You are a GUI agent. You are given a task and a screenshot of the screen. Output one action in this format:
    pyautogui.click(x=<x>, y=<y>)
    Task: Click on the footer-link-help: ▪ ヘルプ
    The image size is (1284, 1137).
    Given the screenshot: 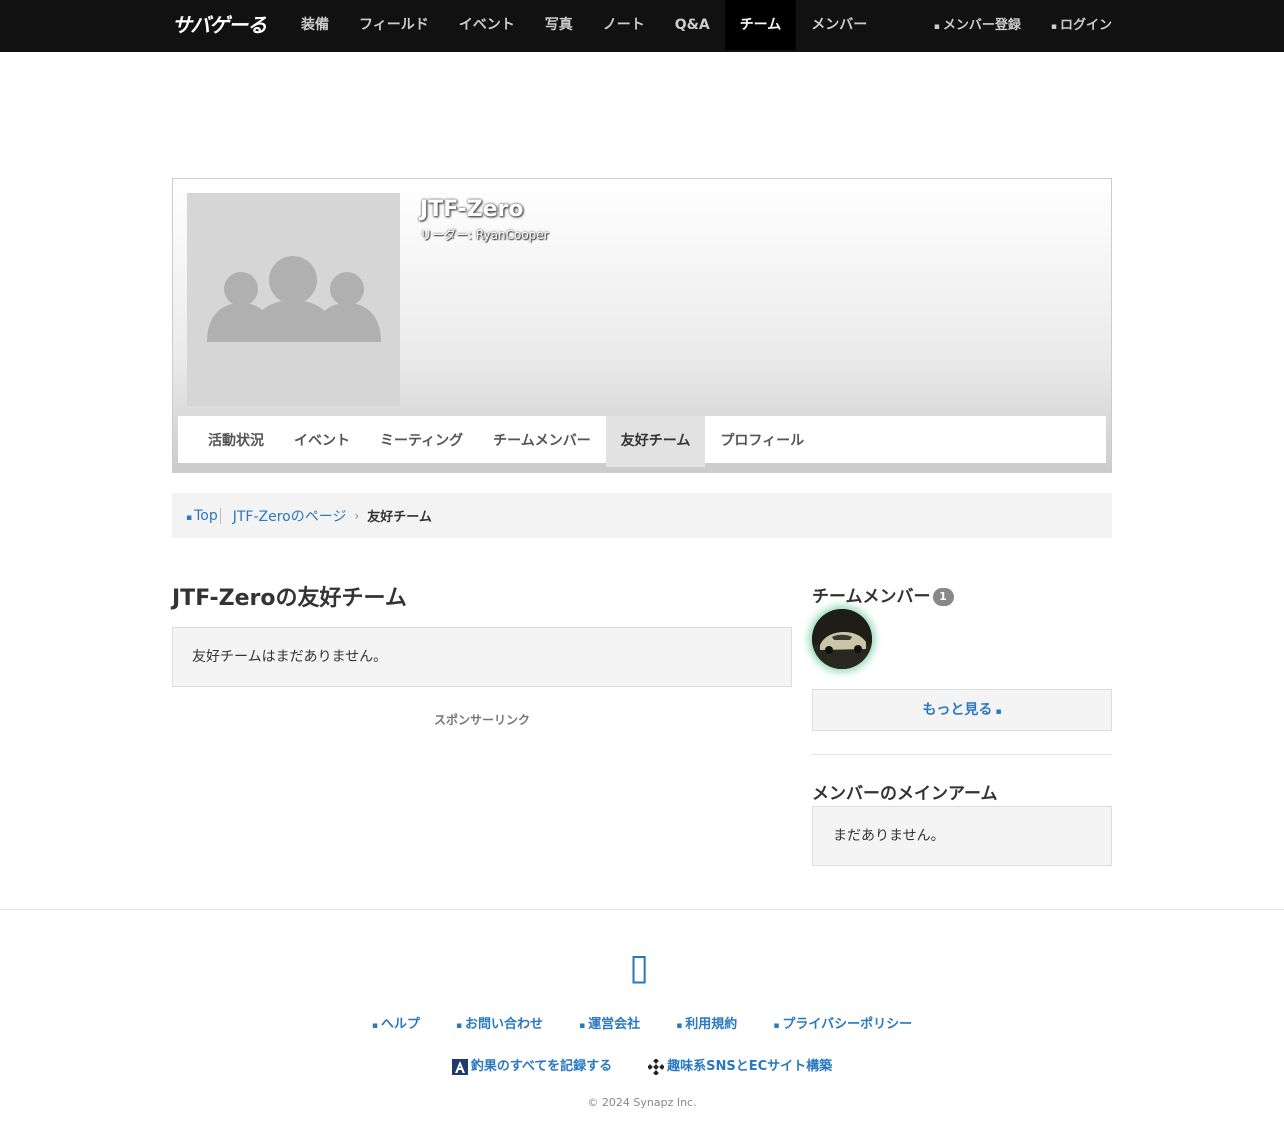 What is the action you would take?
    pyautogui.click(x=396, y=1022)
    